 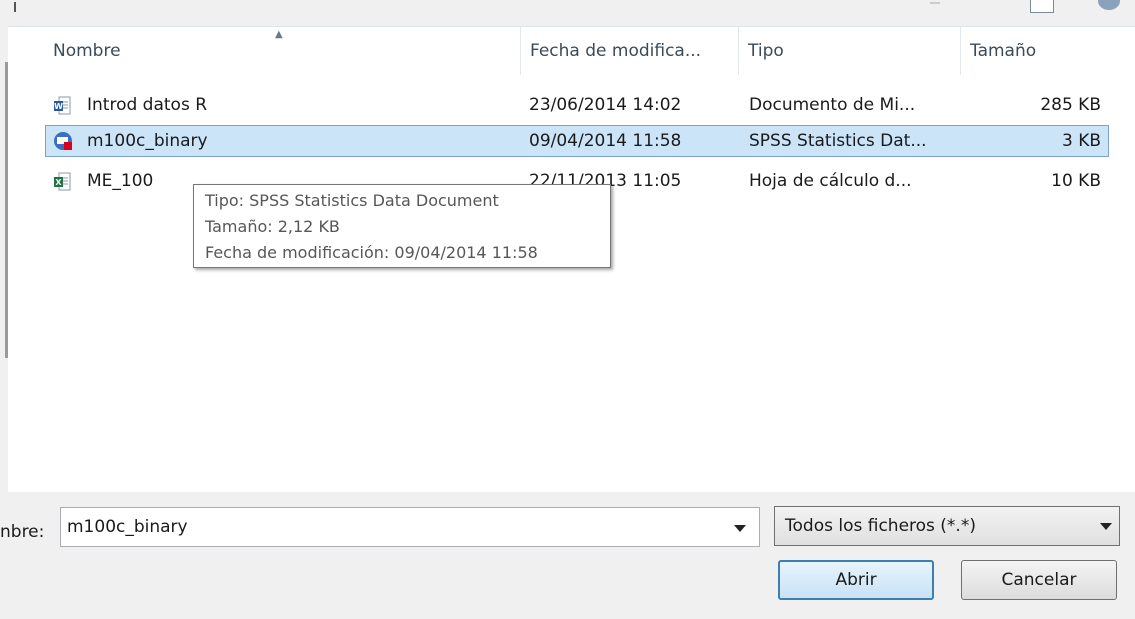 I want to click on column-header-type: Tipo, so click(x=850, y=51).